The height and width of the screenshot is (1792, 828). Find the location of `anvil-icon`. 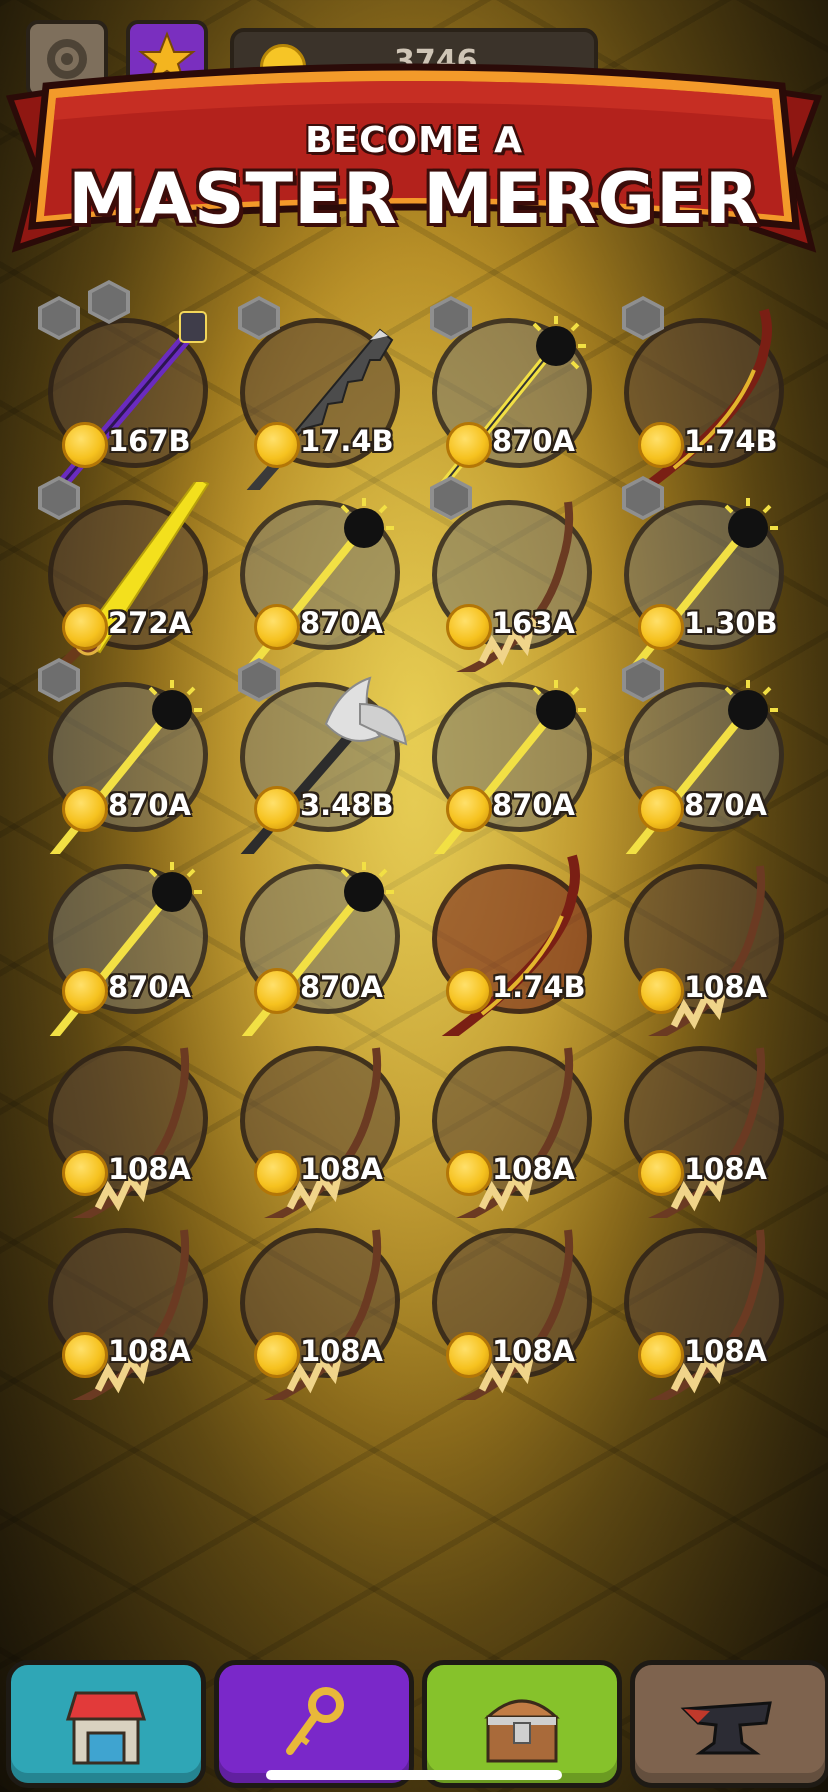

anvil-icon is located at coordinates (726, 1728).